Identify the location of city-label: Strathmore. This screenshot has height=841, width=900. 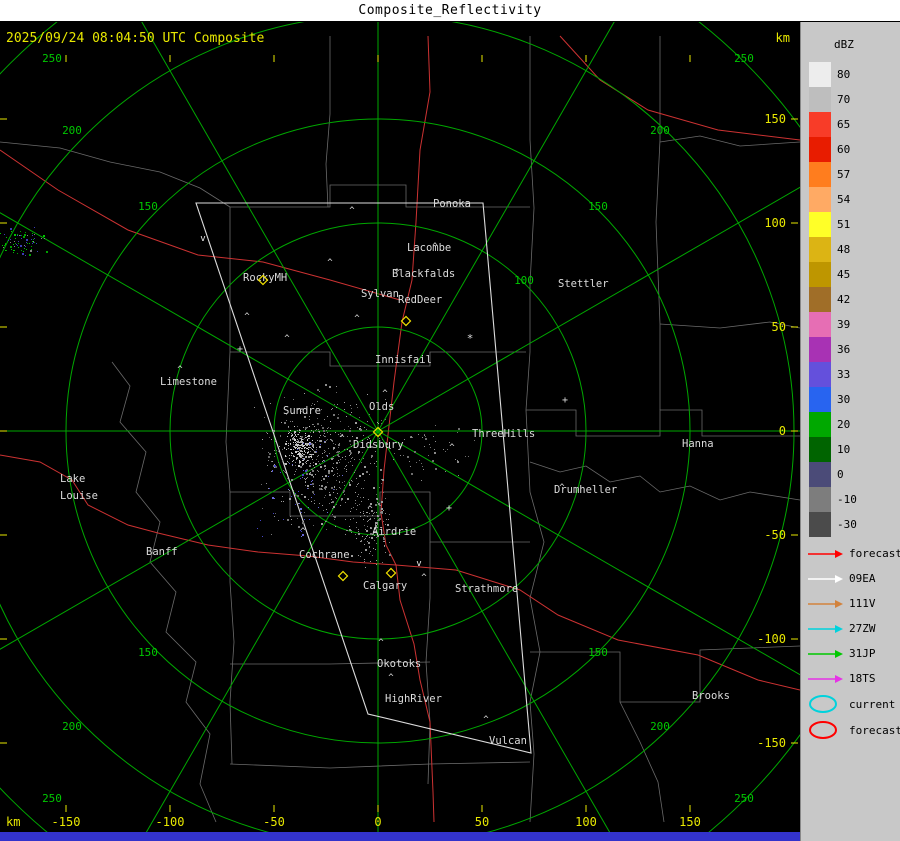
(486, 589).